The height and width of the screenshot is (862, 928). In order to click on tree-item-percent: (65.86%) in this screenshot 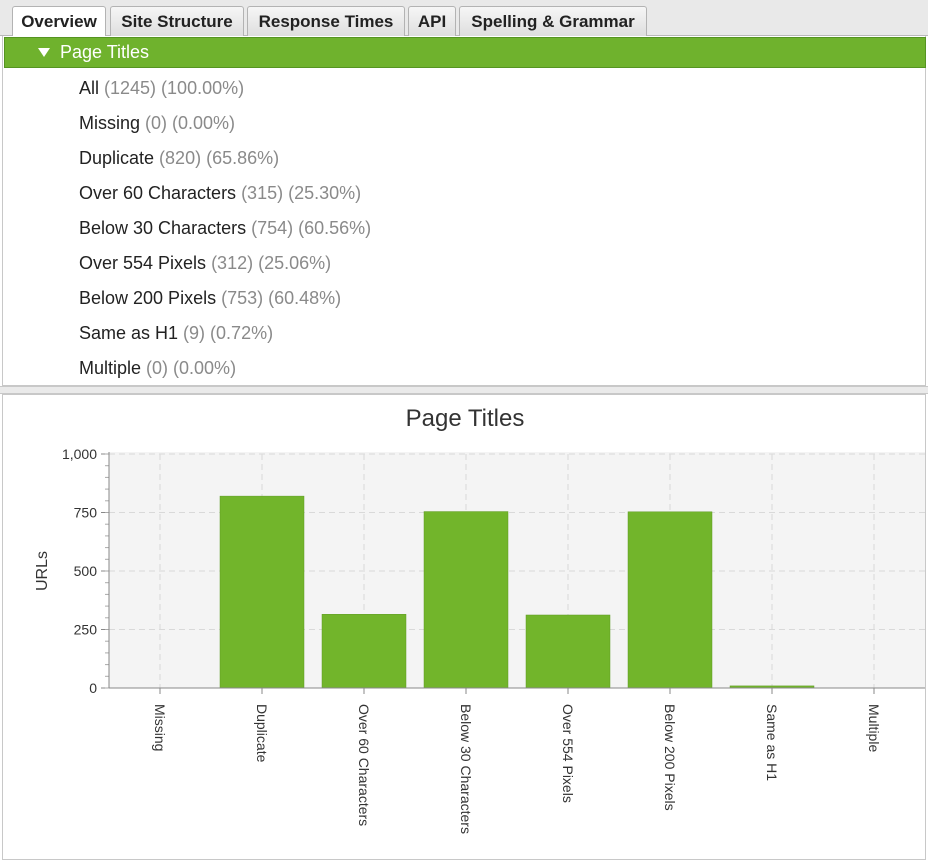, I will do `click(243, 157)`.